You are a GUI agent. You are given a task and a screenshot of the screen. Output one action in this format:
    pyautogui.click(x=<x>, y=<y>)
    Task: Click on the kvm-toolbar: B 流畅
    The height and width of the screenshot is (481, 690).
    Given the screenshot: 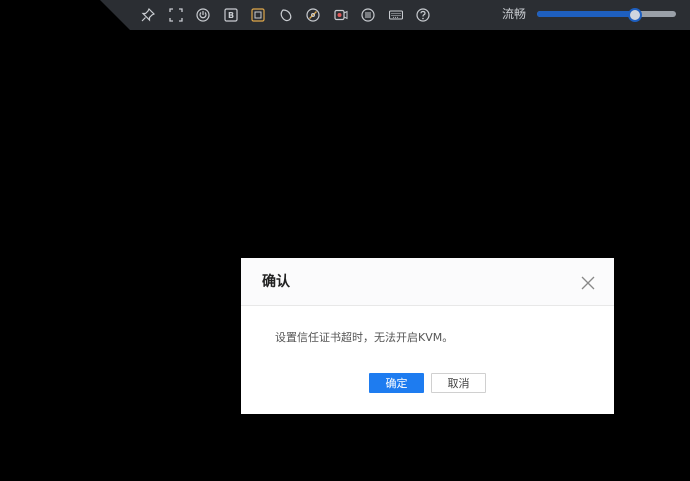 What is the action you would take?
    pyautogui.click(x=395, y=15)
    